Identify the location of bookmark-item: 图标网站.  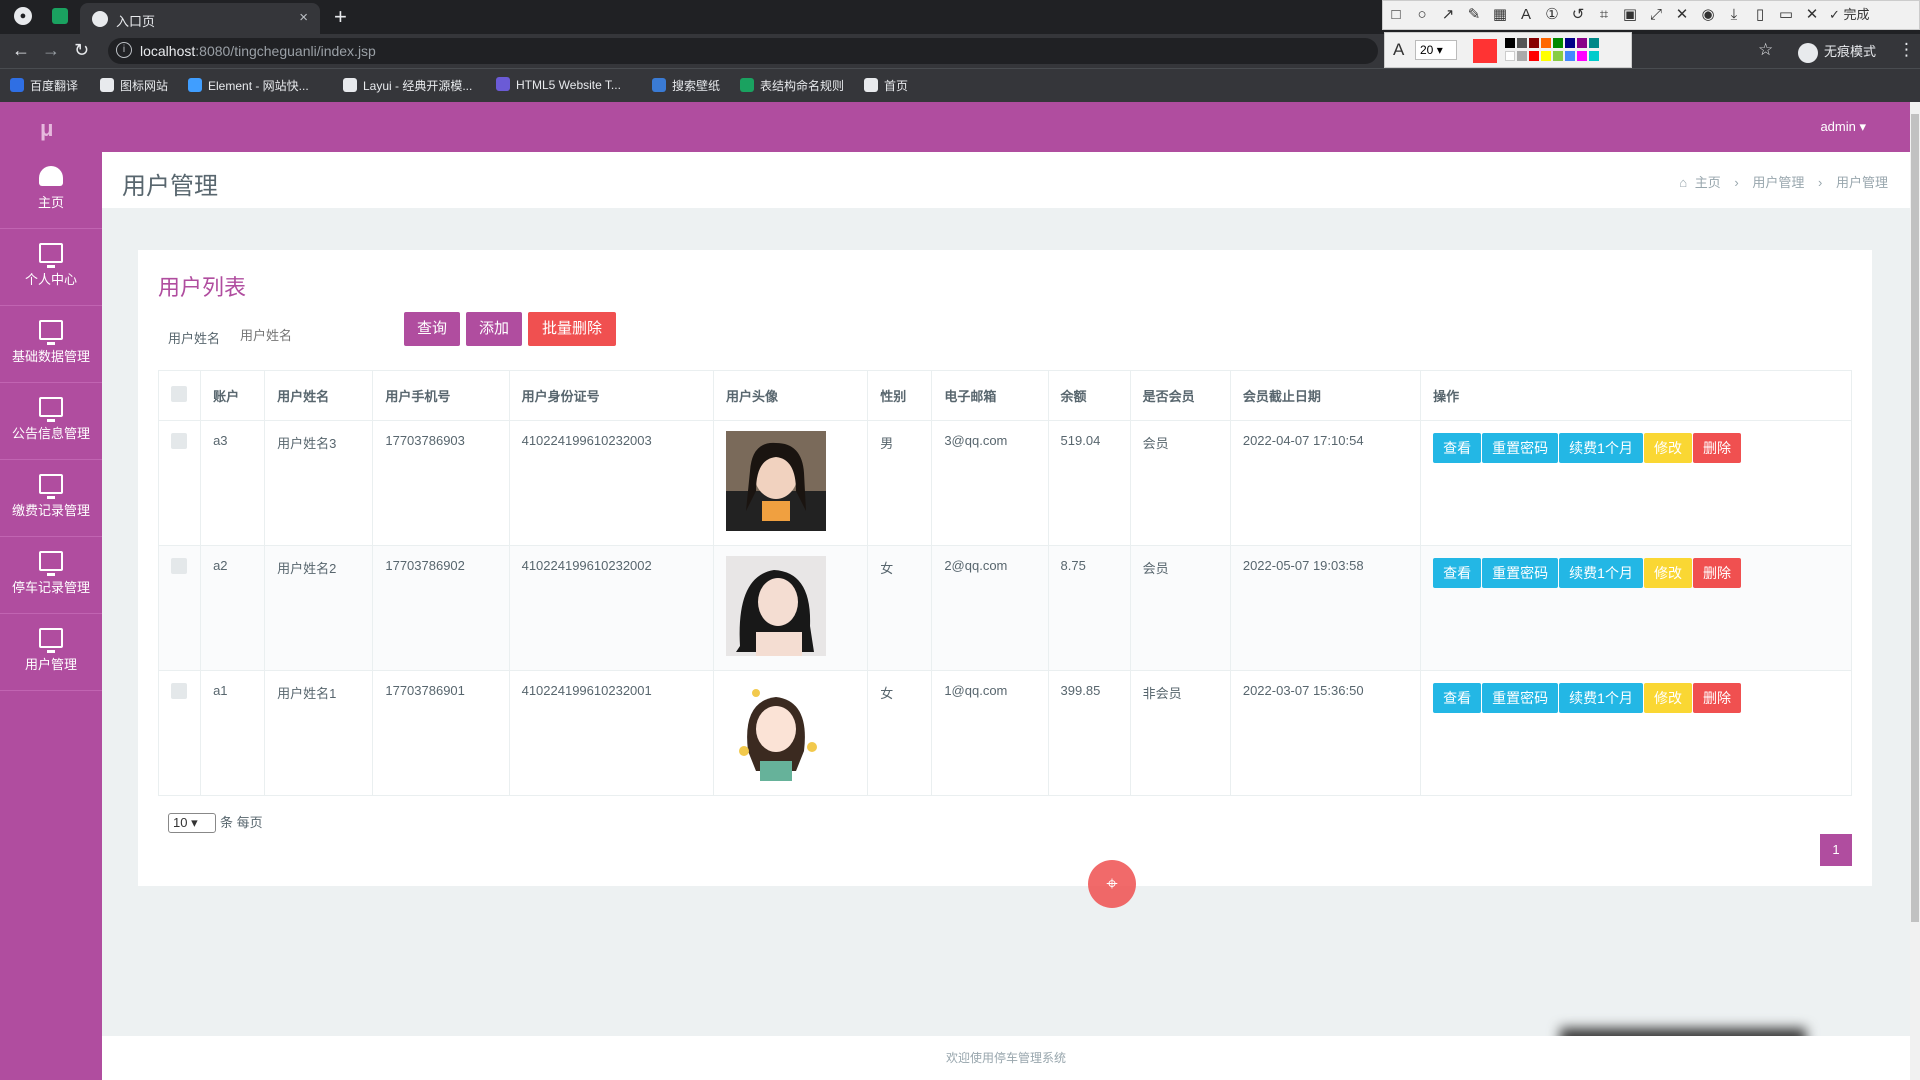
(134, 85).